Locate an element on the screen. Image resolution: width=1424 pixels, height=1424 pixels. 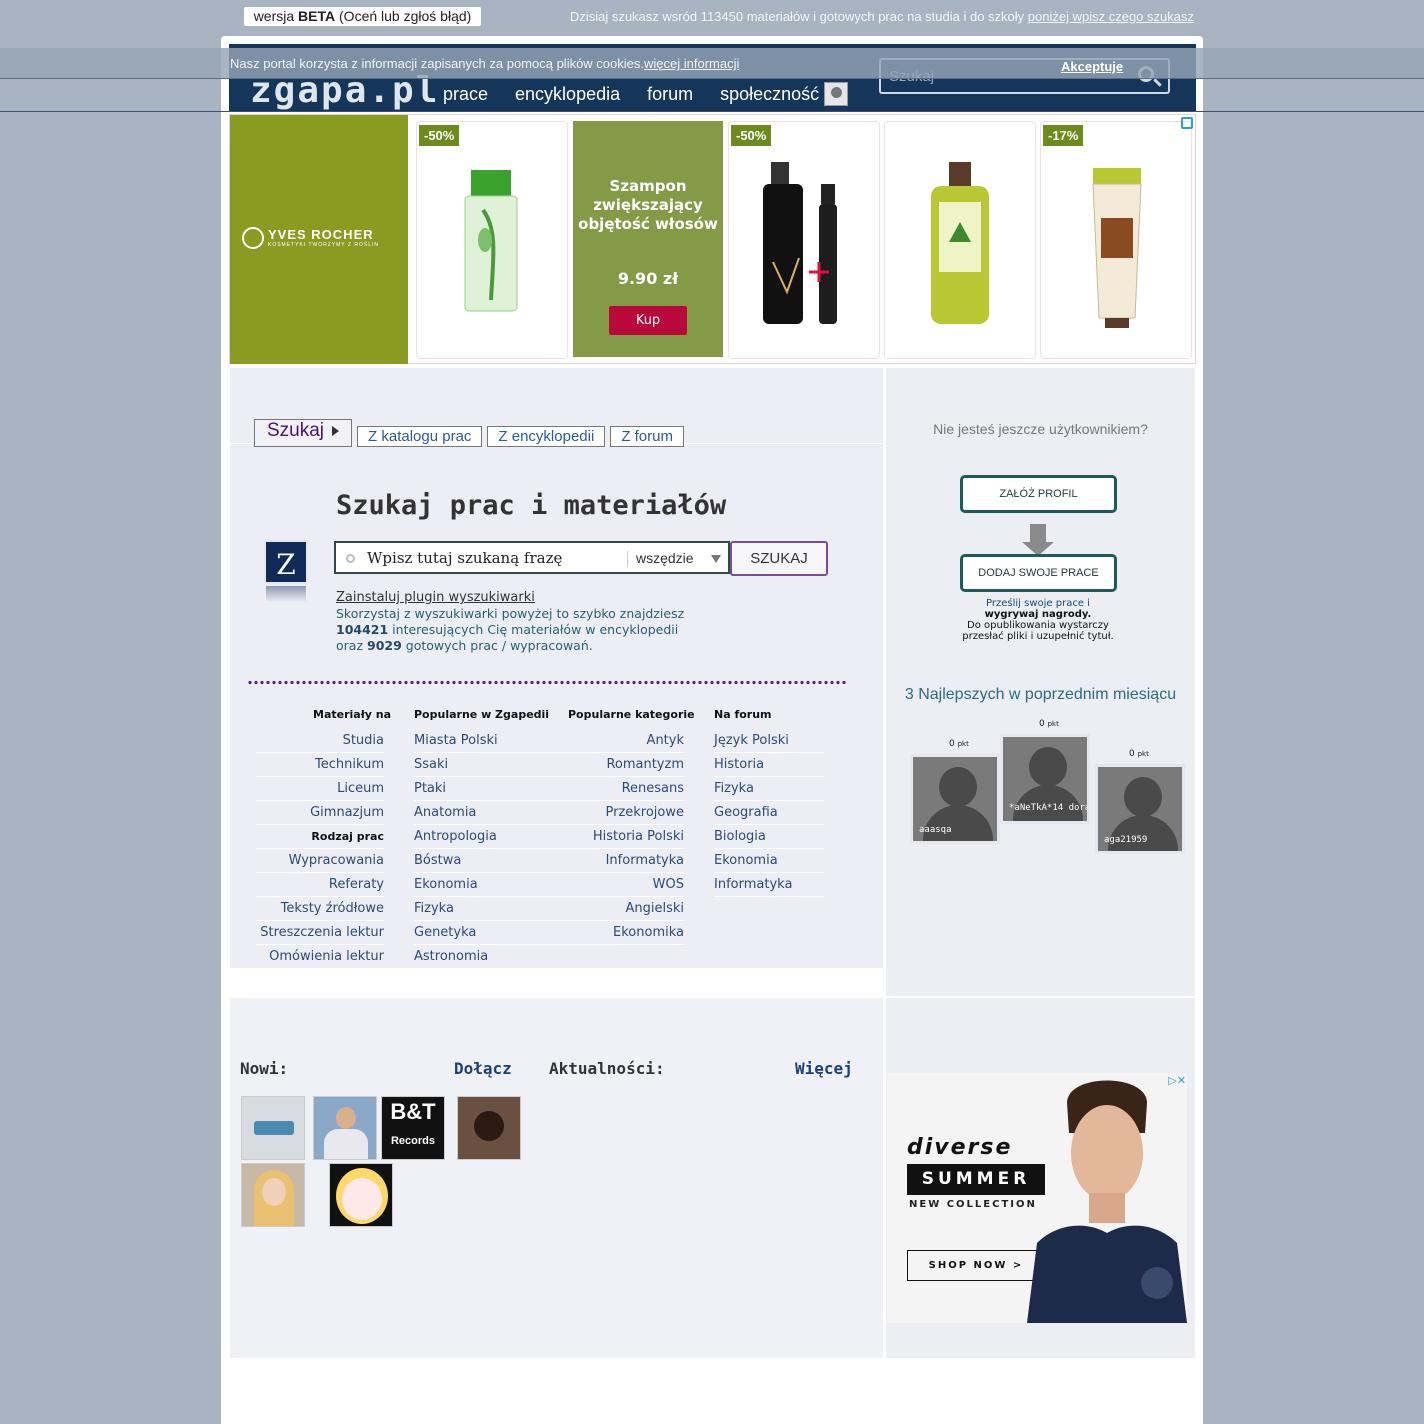
nav-prace: prace is located at coordinates (465, 94).